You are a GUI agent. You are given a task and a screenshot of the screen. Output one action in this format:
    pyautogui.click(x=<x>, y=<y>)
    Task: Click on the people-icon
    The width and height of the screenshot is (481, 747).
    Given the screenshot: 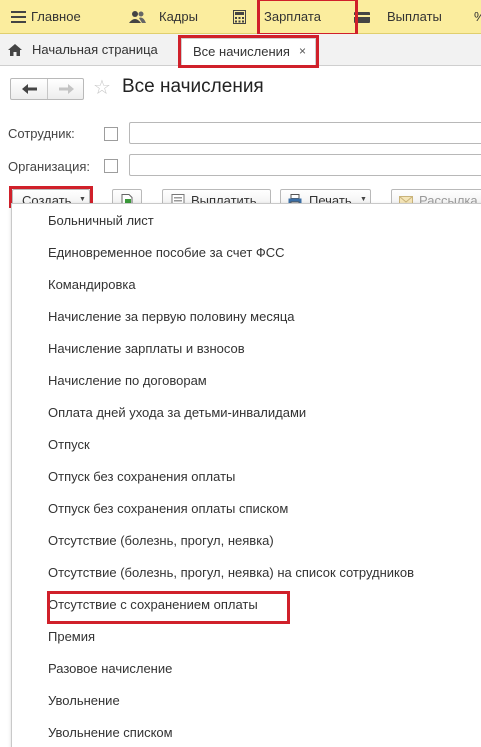 What is the action you would take?
    pyautogui.click(x=137, y=17)
    